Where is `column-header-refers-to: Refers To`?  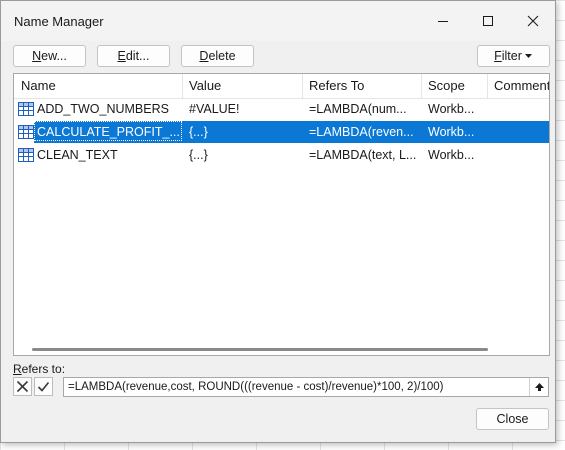 column-header-refers-to: Refers To is located at coordinates (364, 86).